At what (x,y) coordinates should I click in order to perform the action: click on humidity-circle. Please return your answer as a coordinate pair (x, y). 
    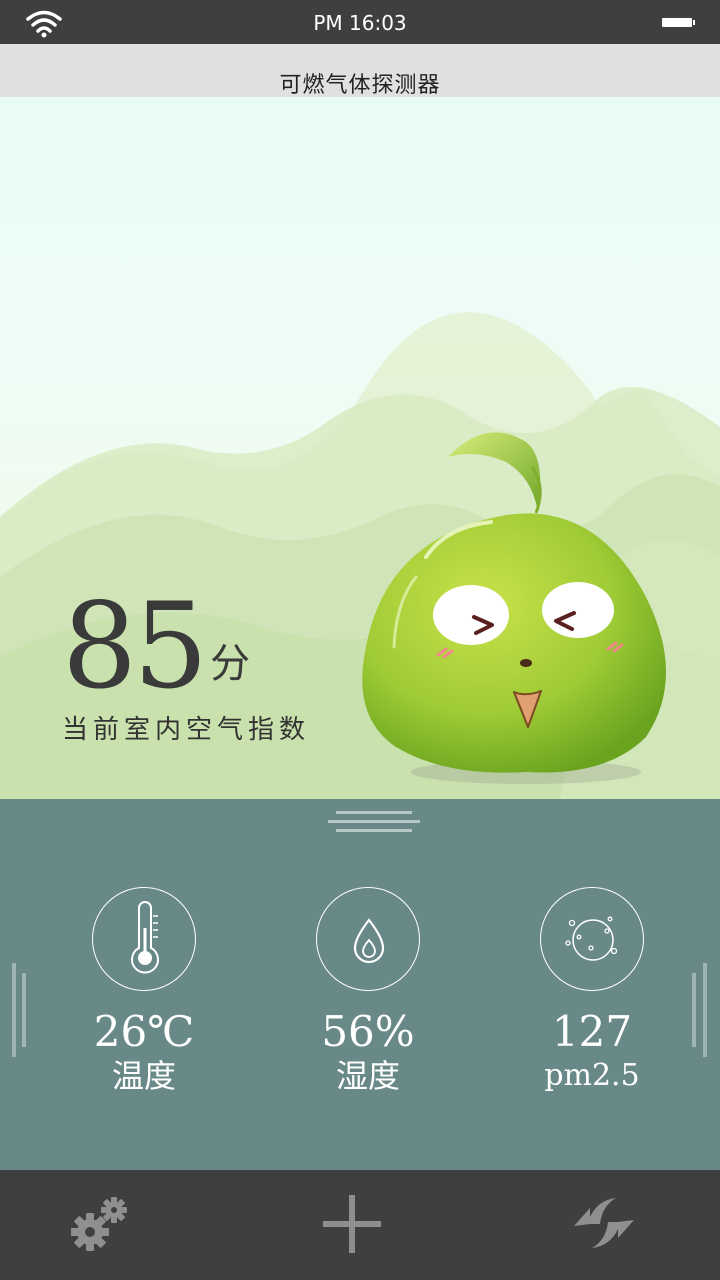
    Looking at the image, I should click on (368, 939).